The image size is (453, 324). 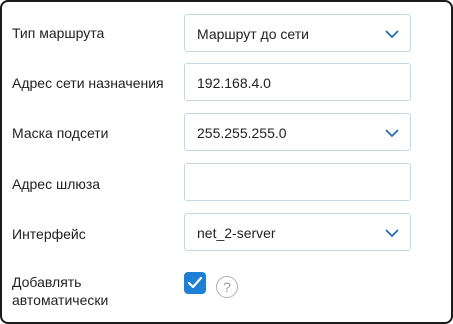 I want to click on gateway-label: Адрес шлюза, so click(x=56, y=184).